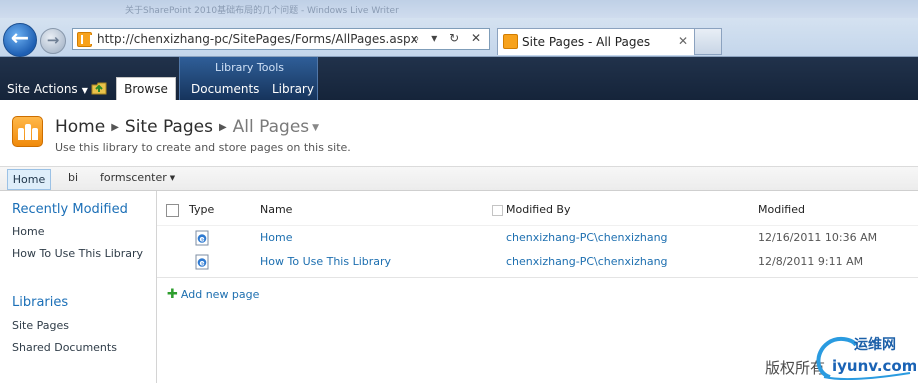 The image size is (918, 383). I want to click on forward-button: →, so click(53, 41).